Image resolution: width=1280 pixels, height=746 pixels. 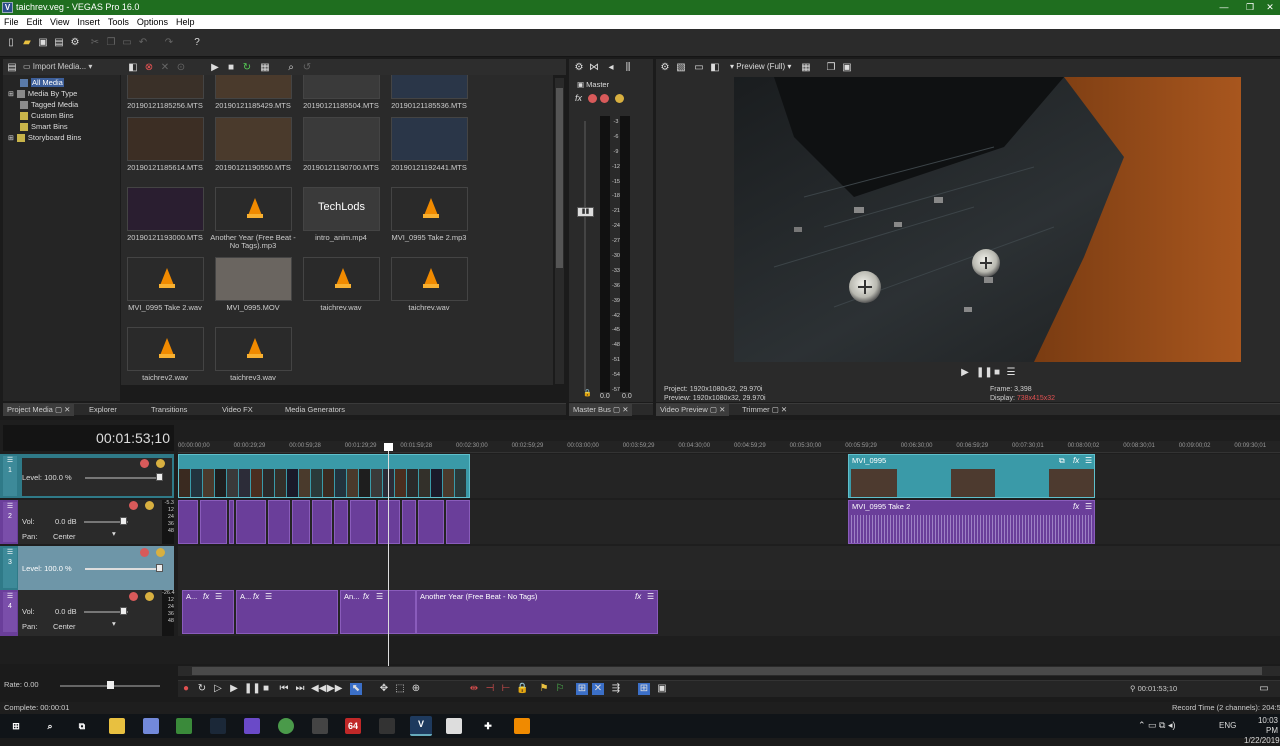 What do you see at coordinates (971, 476) in the screenshot?
I see `video-clip-mvi: MVI_0995 ⧉ fx ☰` at bounding box center [971, 476].